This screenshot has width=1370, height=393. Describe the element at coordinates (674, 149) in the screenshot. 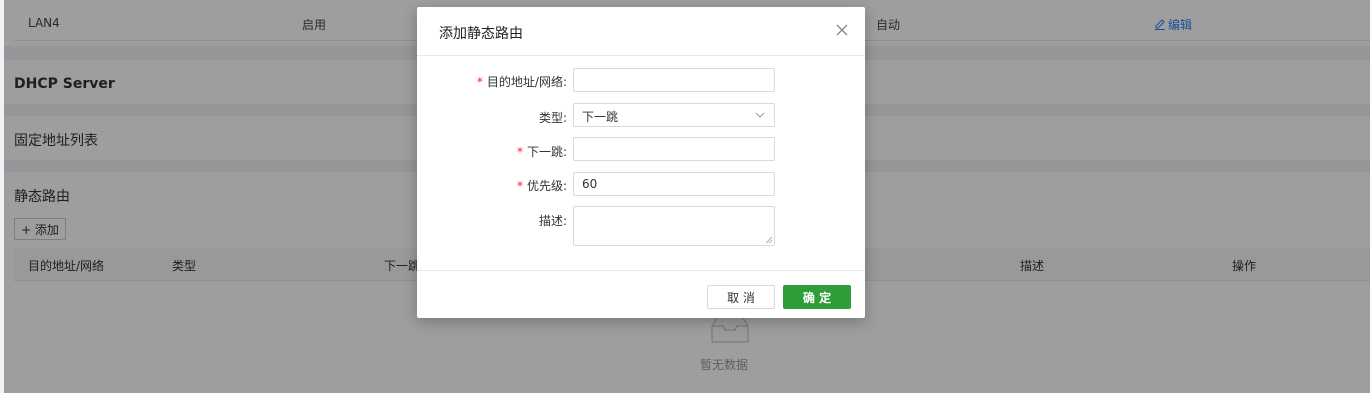

I see `next-hop-input` at that location.